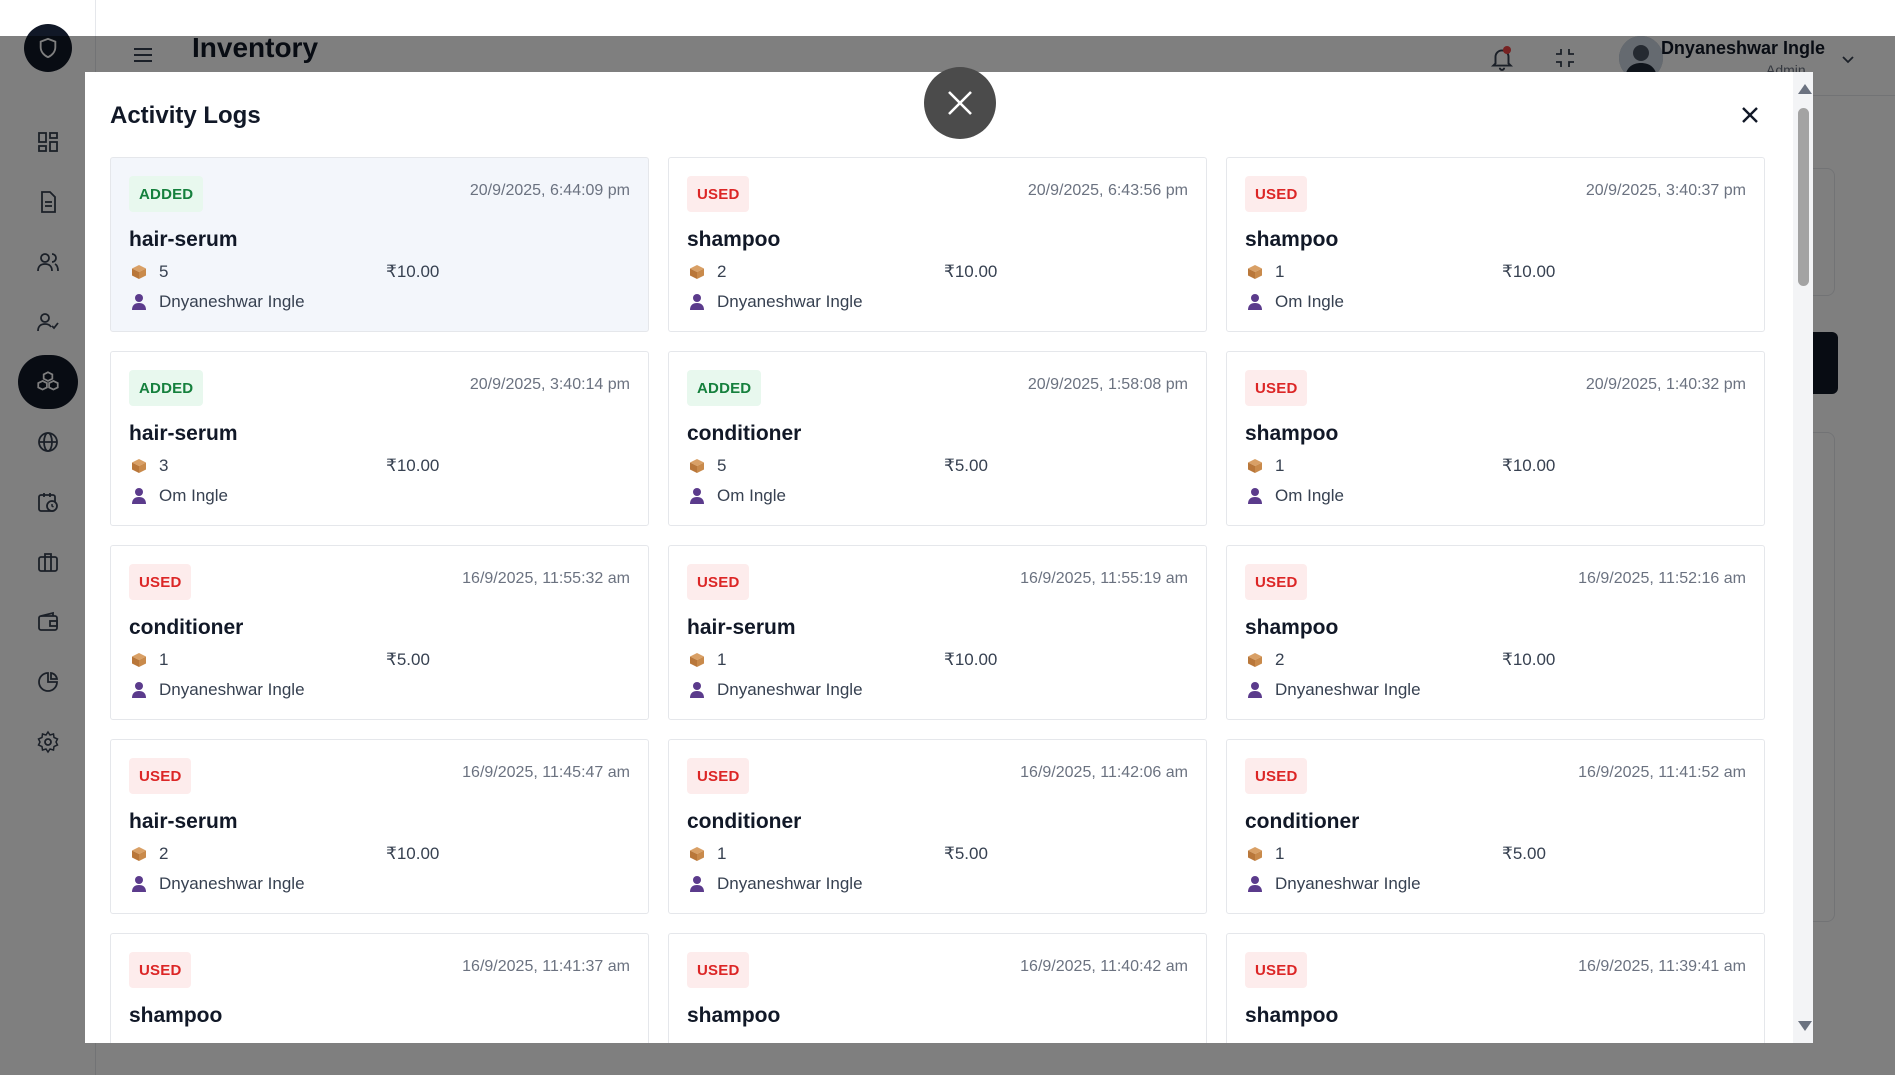  I want to click on scroll-thumb, so click(1803, 197).